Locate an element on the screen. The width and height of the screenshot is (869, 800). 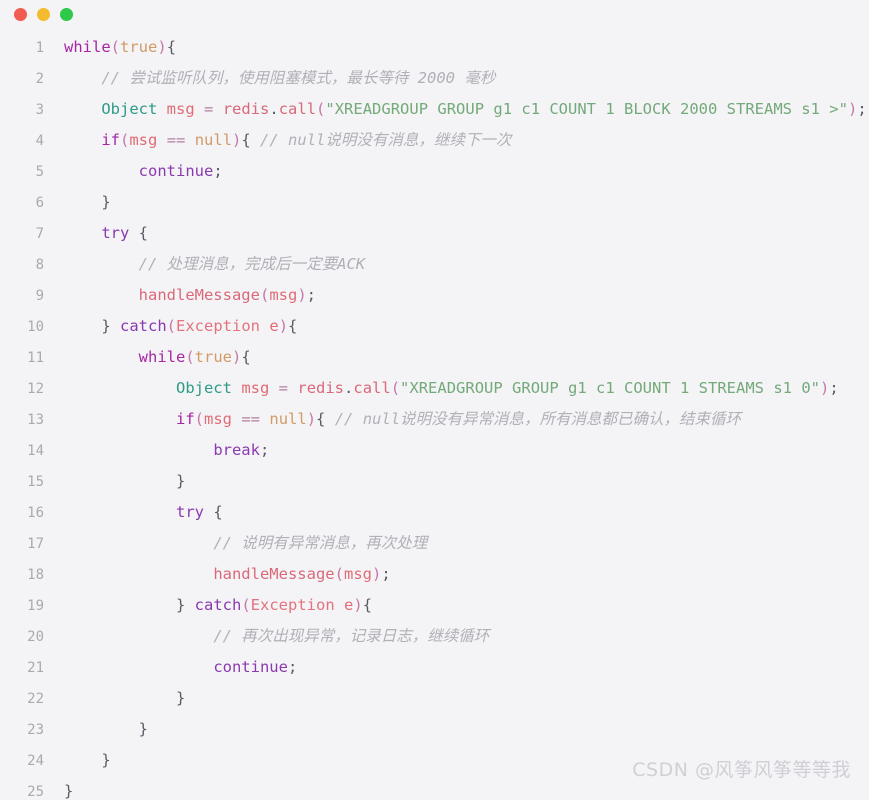
code-line-content: // 再次出现异常，记录日志，继续循环 is located at coordinates (266, 636).